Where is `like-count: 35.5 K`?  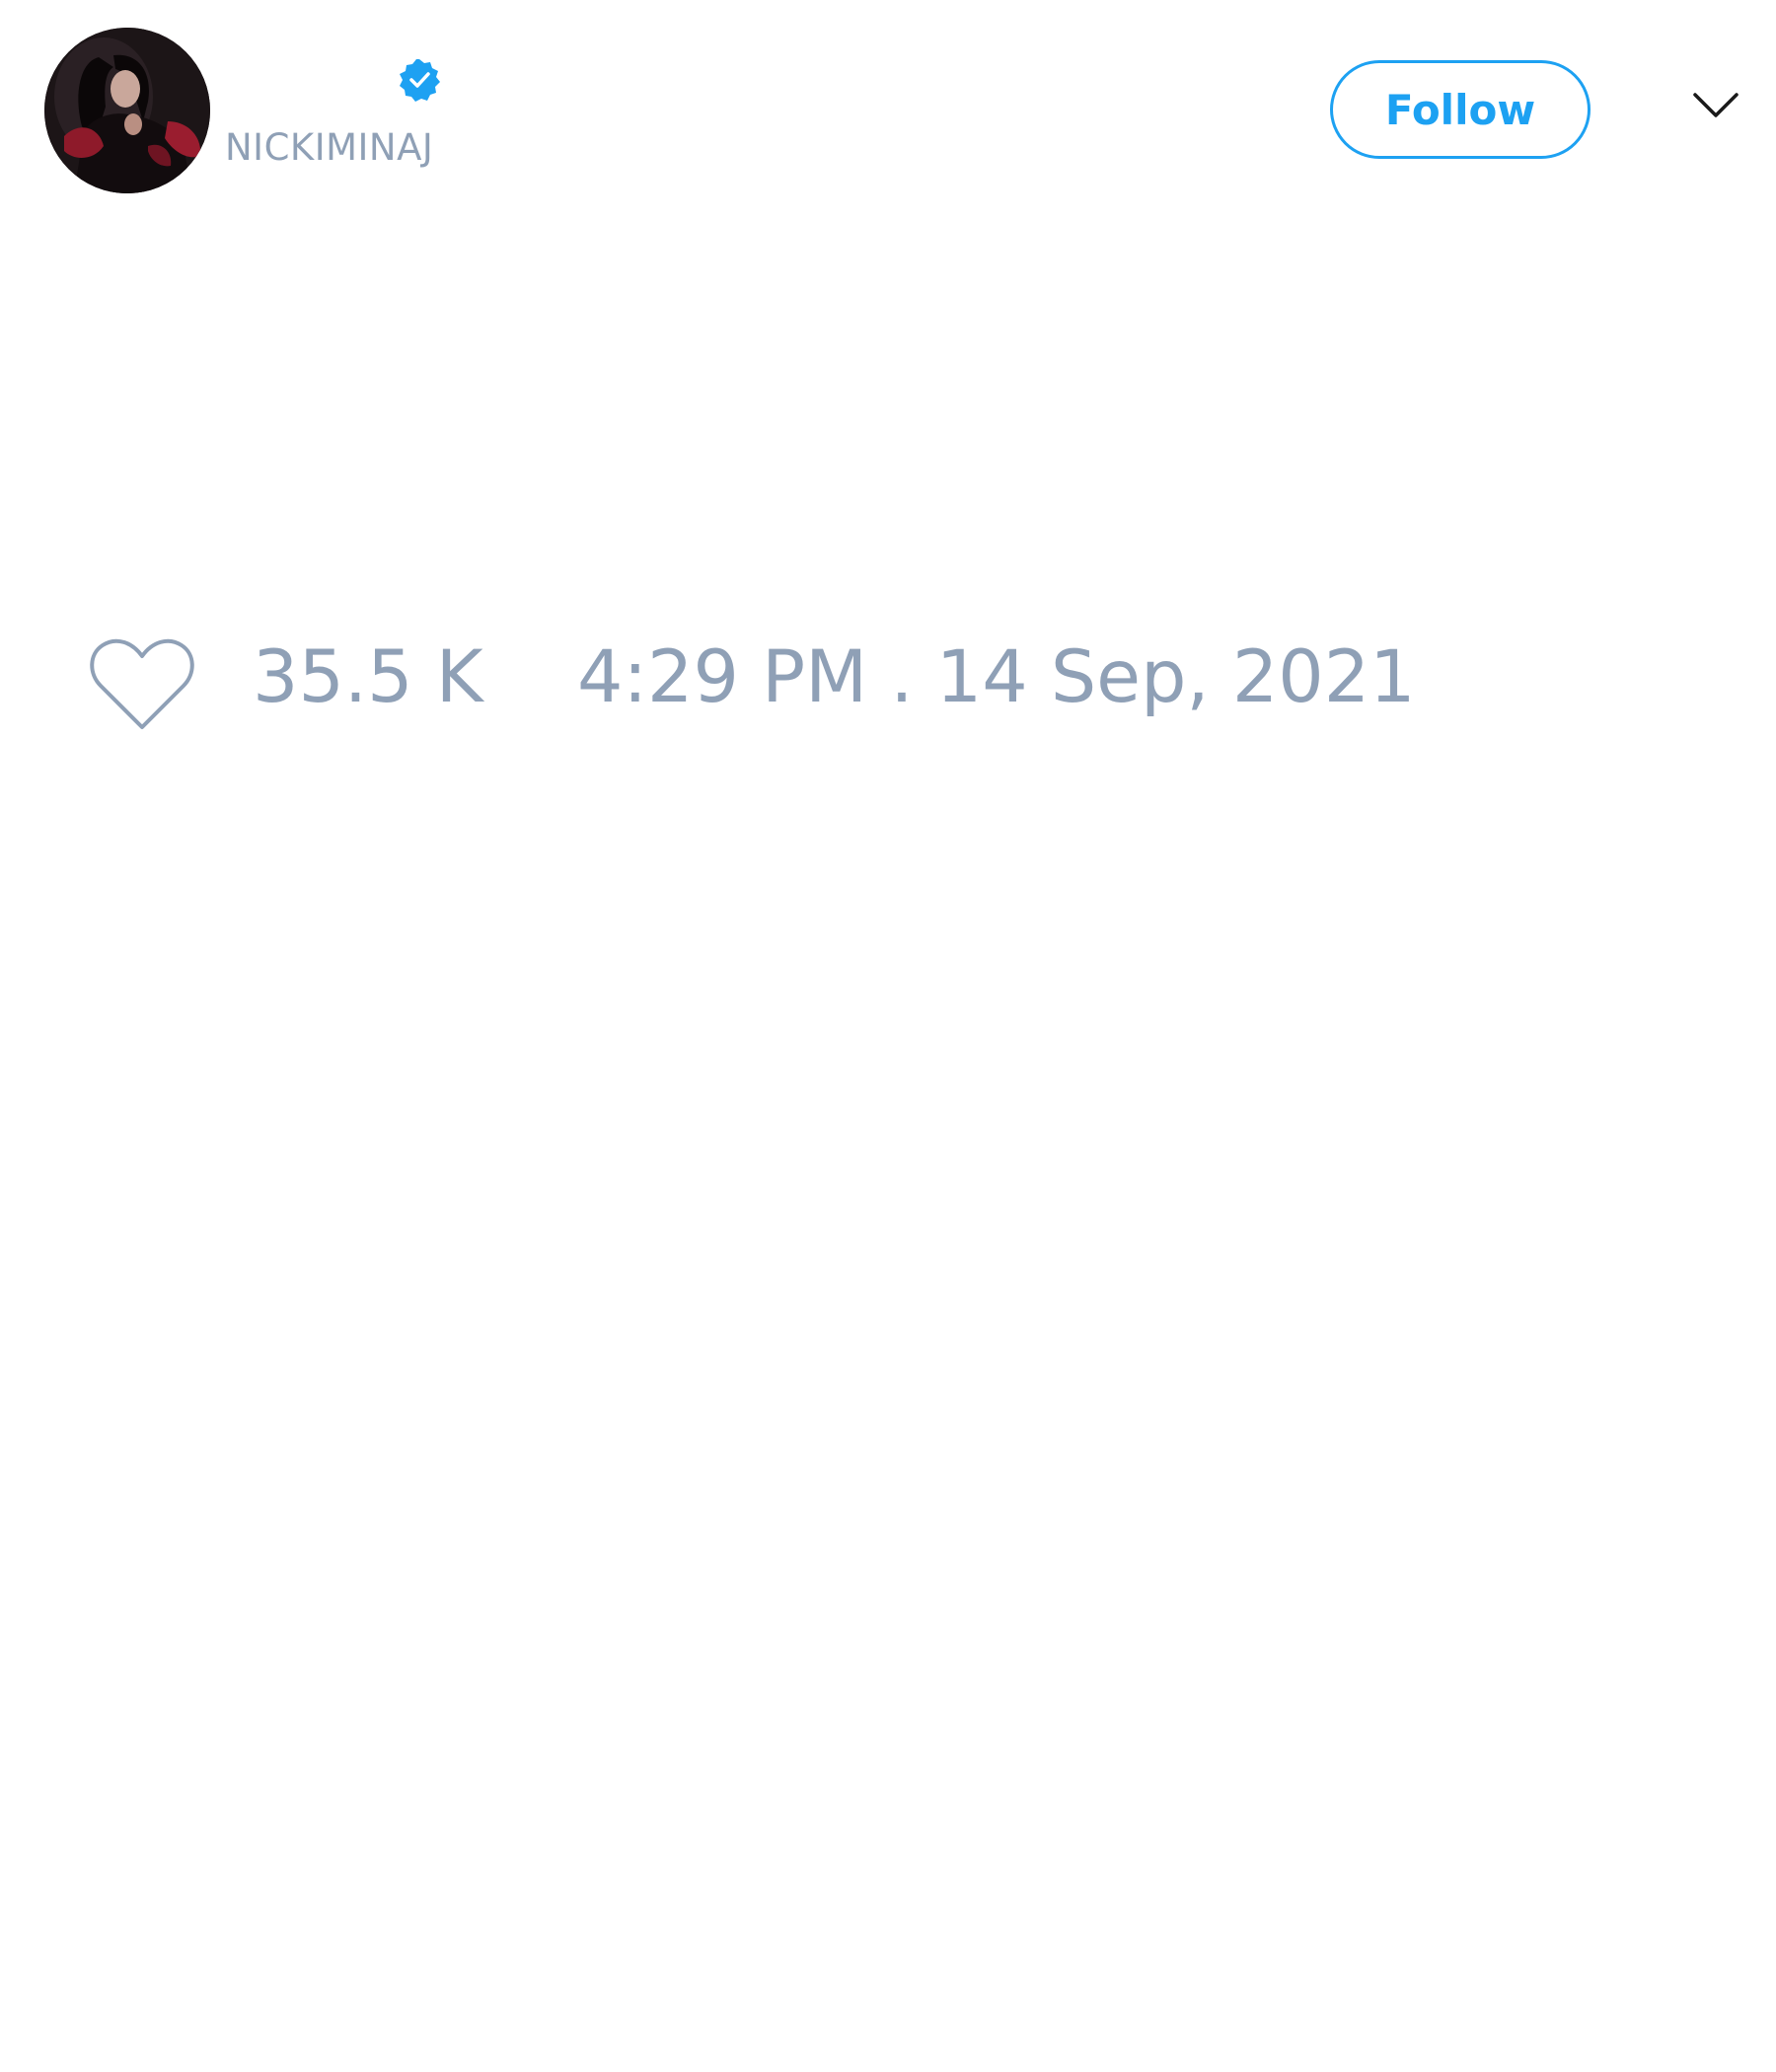
like-count: 35.5 K is located at coordinates (368, 677).